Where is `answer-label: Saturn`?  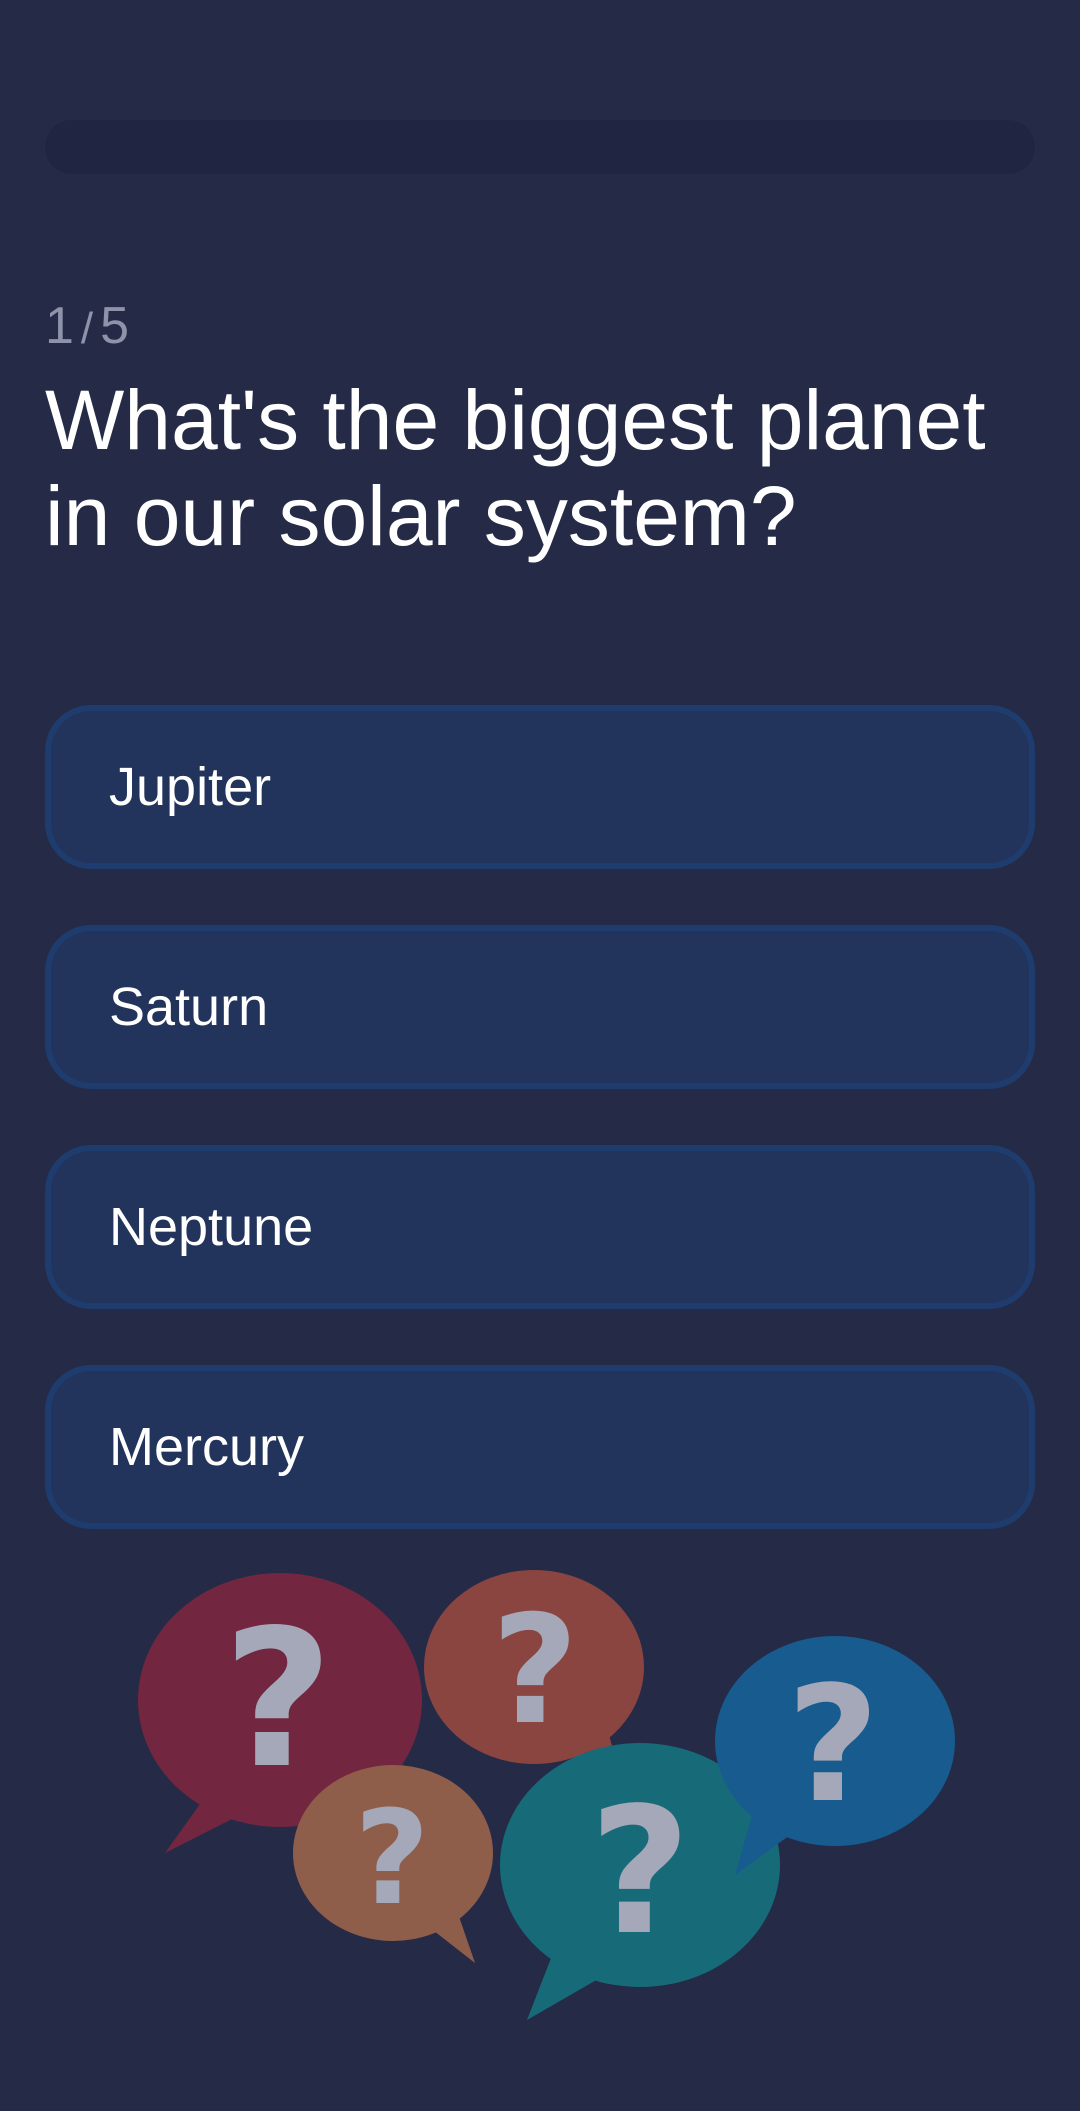 answer-label: Saturn is located at coordinates (189, 1007).